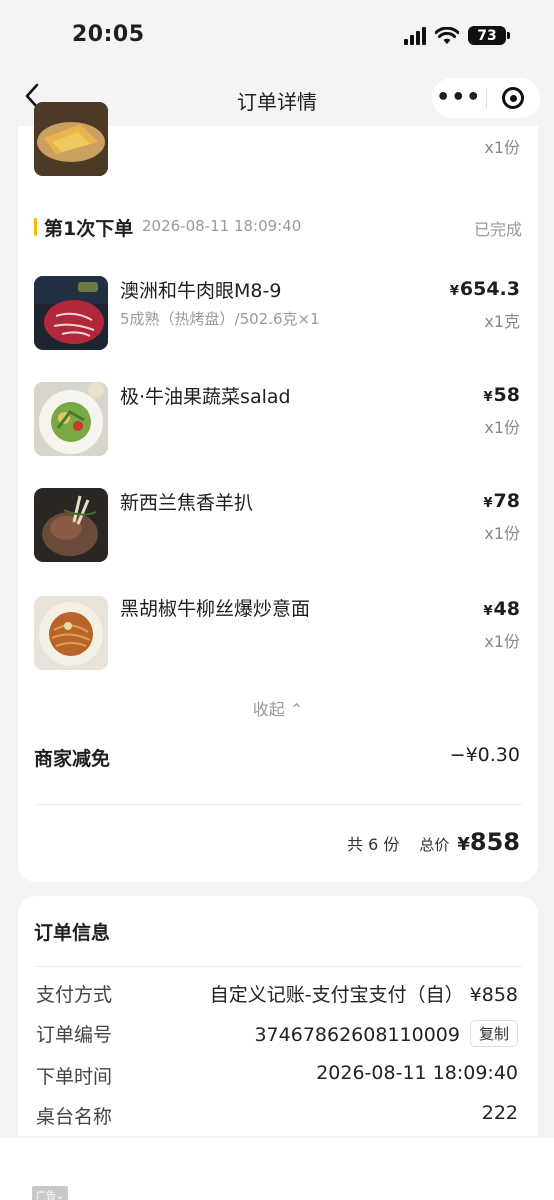 This screenshot has height=1200, width=554. What do you see at coordinates (74, 995) in the screenshot?
I see `info-key: 支付方式` at bounding box center [74, 995].